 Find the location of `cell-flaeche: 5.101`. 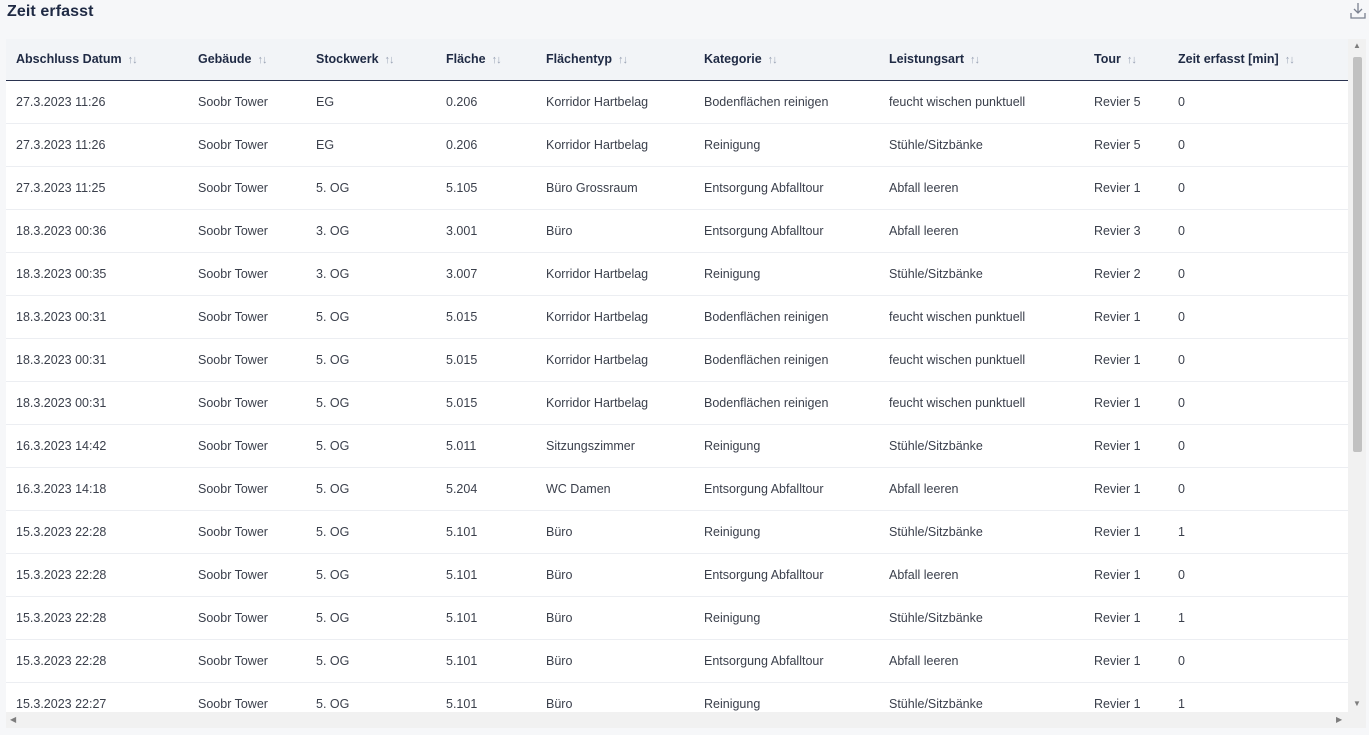

cell-flaeche: 5.101 is located at coordinates (462, 532).